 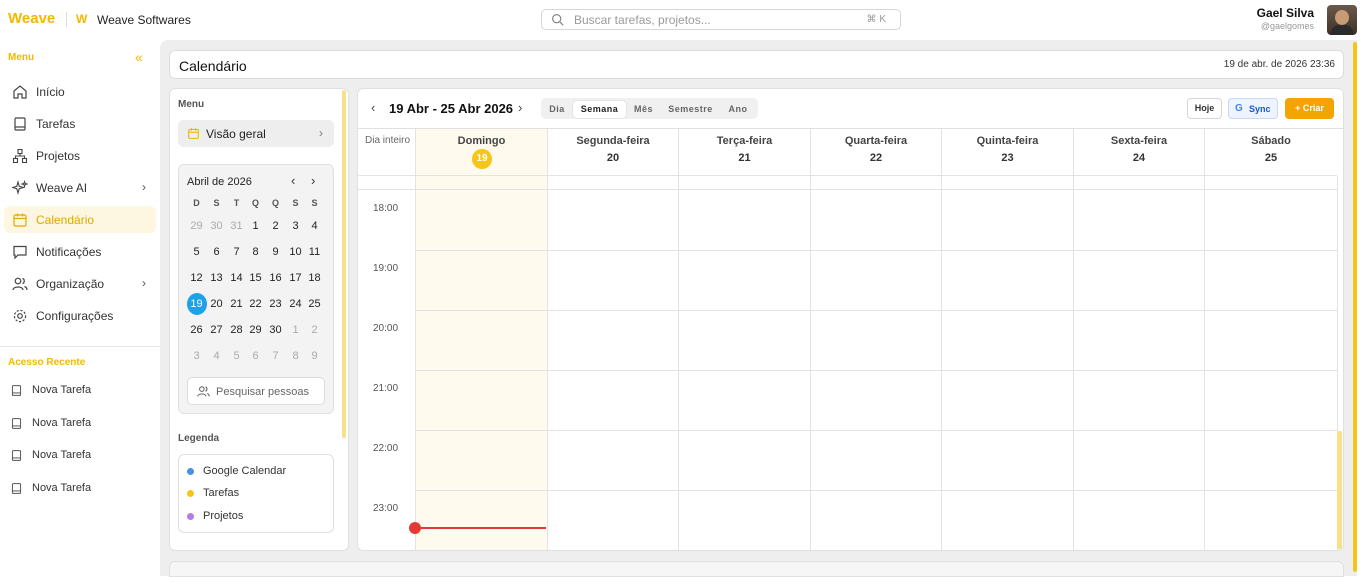 I want to click on day-header: Sexta-feira 24, so click(x=1138, y=152).